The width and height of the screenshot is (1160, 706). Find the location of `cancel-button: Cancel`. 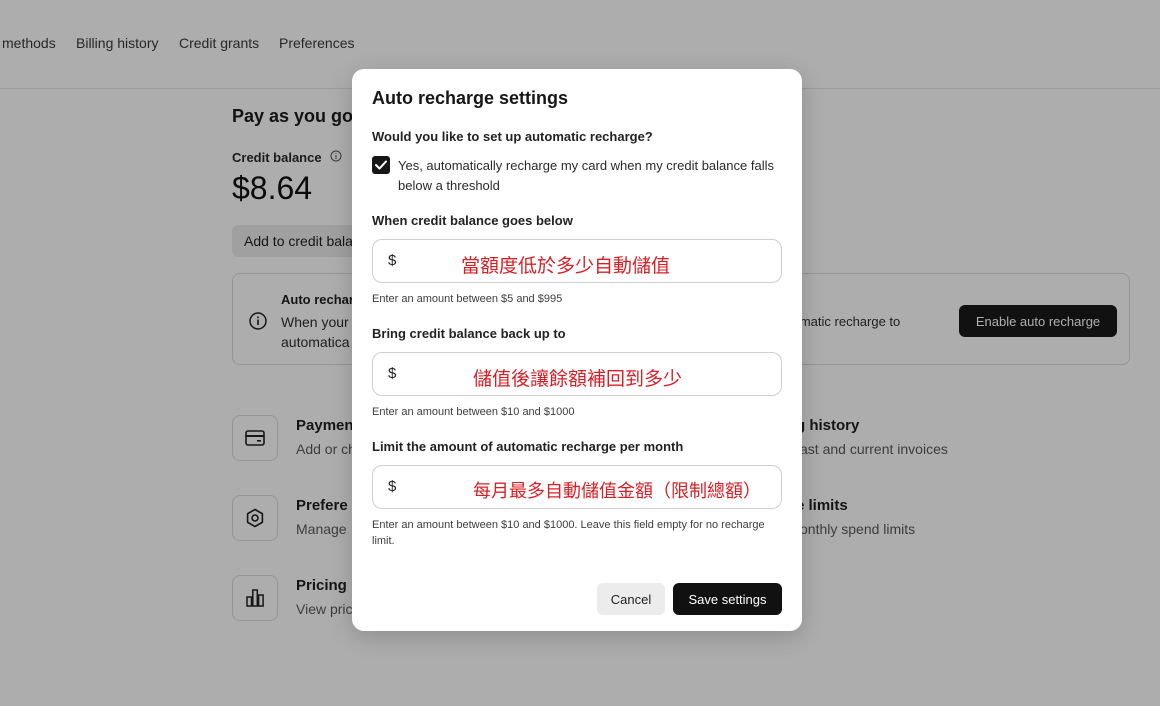

cancel-button: Cancel is located at coordinates (631, 599).